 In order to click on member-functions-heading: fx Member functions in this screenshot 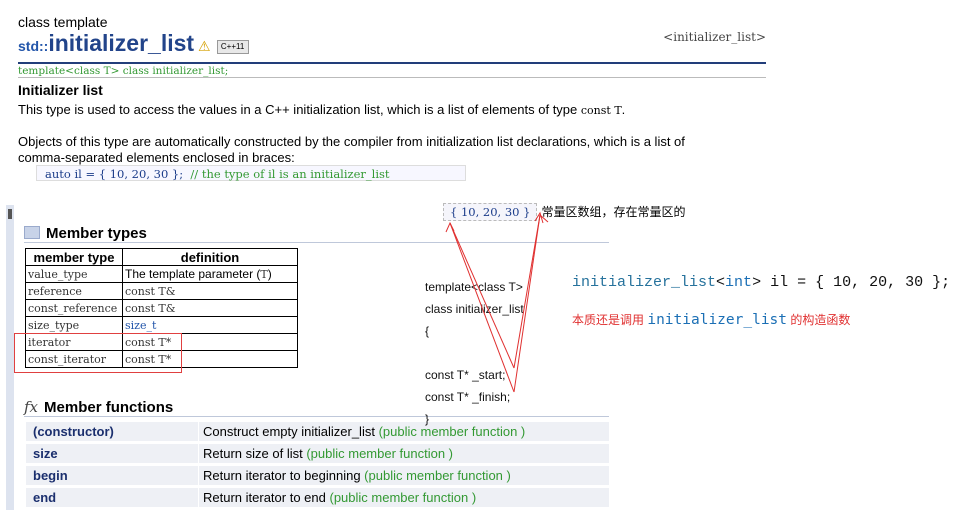, I will do `click(99, 407)`.